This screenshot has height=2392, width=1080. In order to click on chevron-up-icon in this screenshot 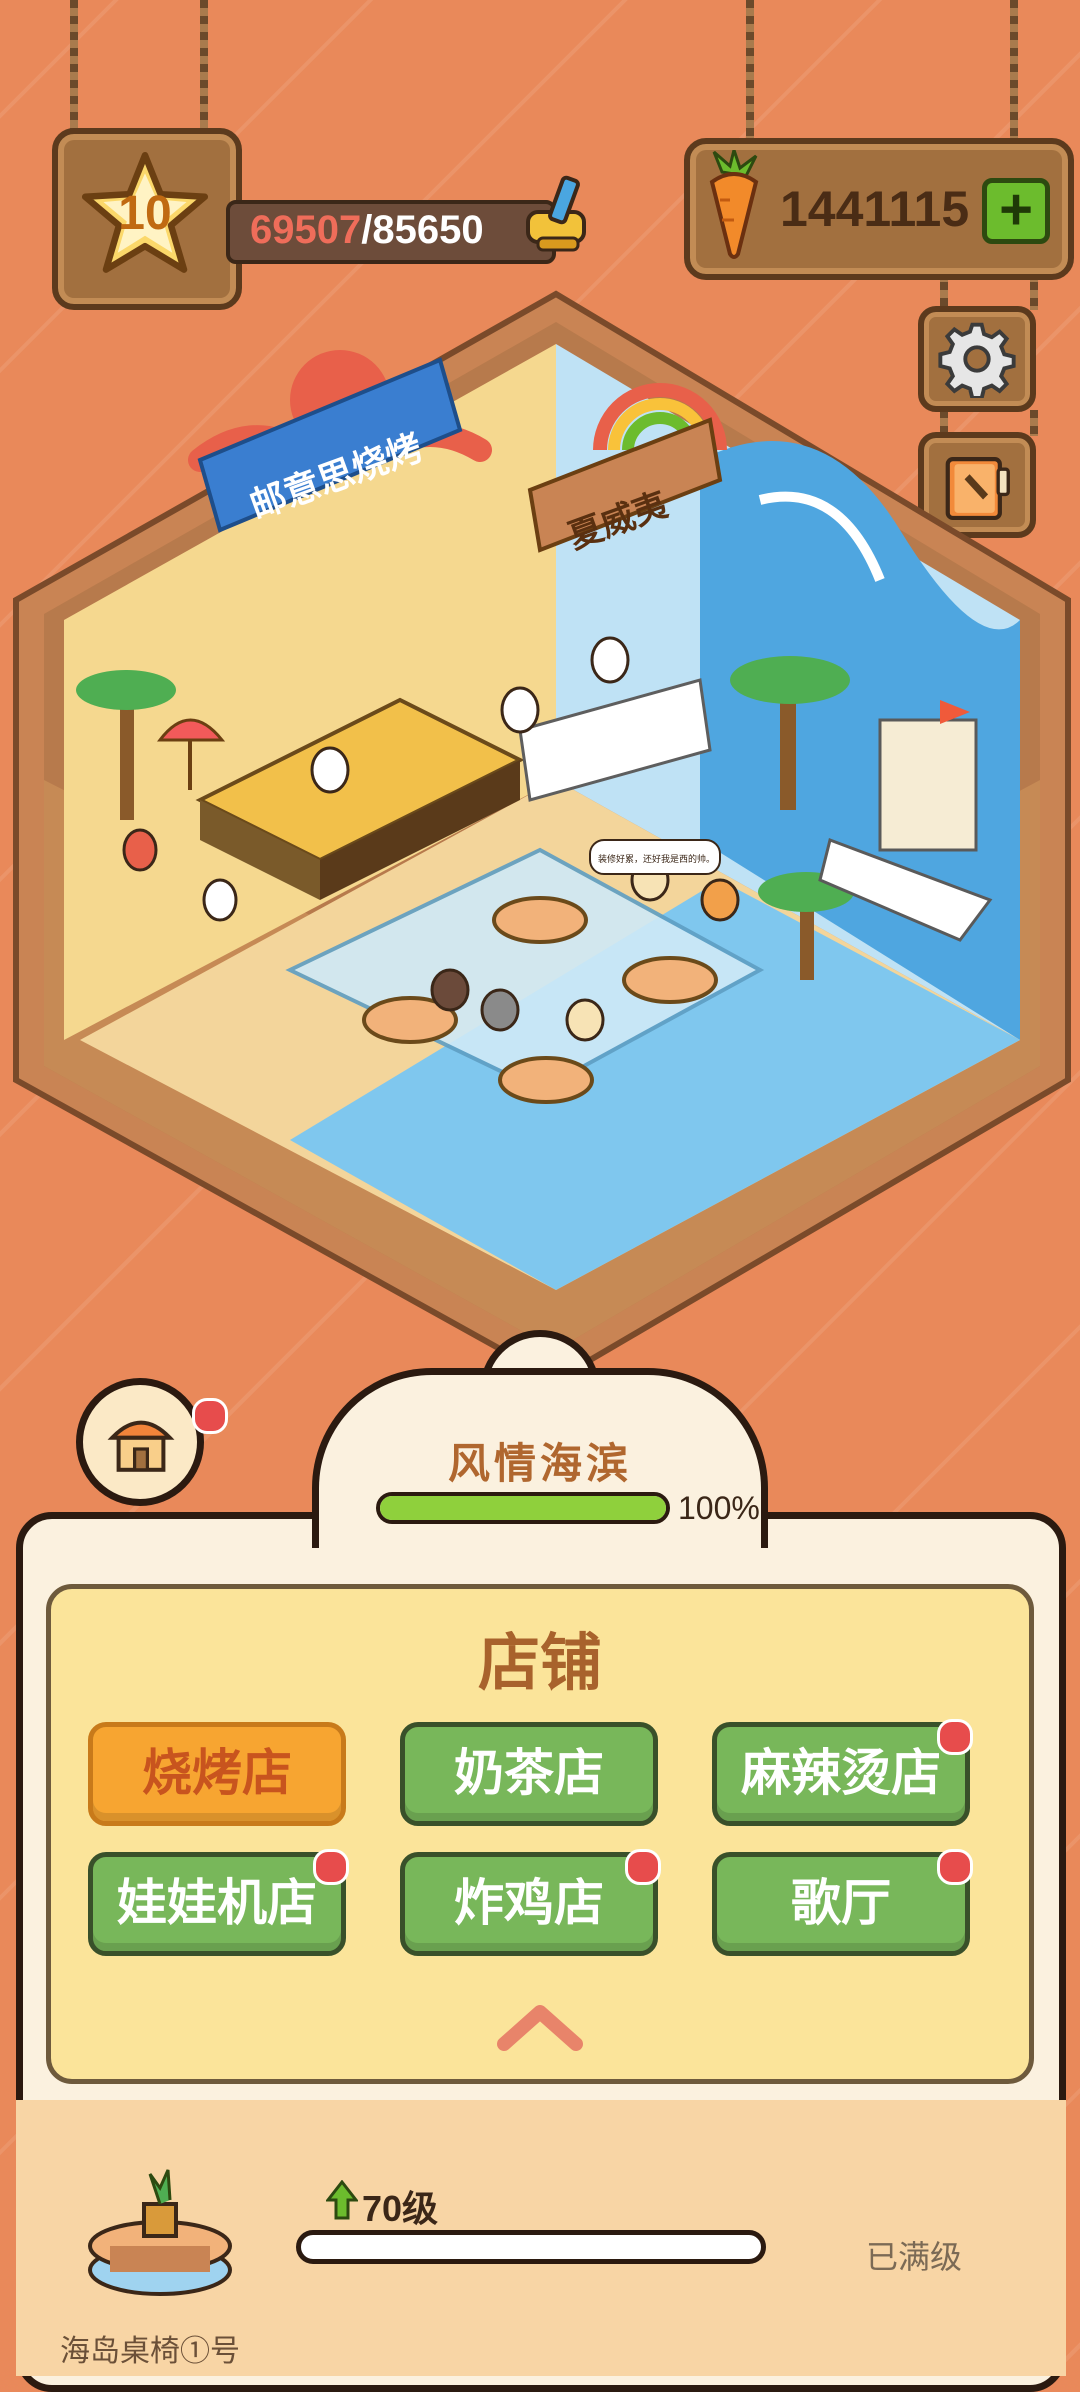, I will do `click(540, 2027)`.